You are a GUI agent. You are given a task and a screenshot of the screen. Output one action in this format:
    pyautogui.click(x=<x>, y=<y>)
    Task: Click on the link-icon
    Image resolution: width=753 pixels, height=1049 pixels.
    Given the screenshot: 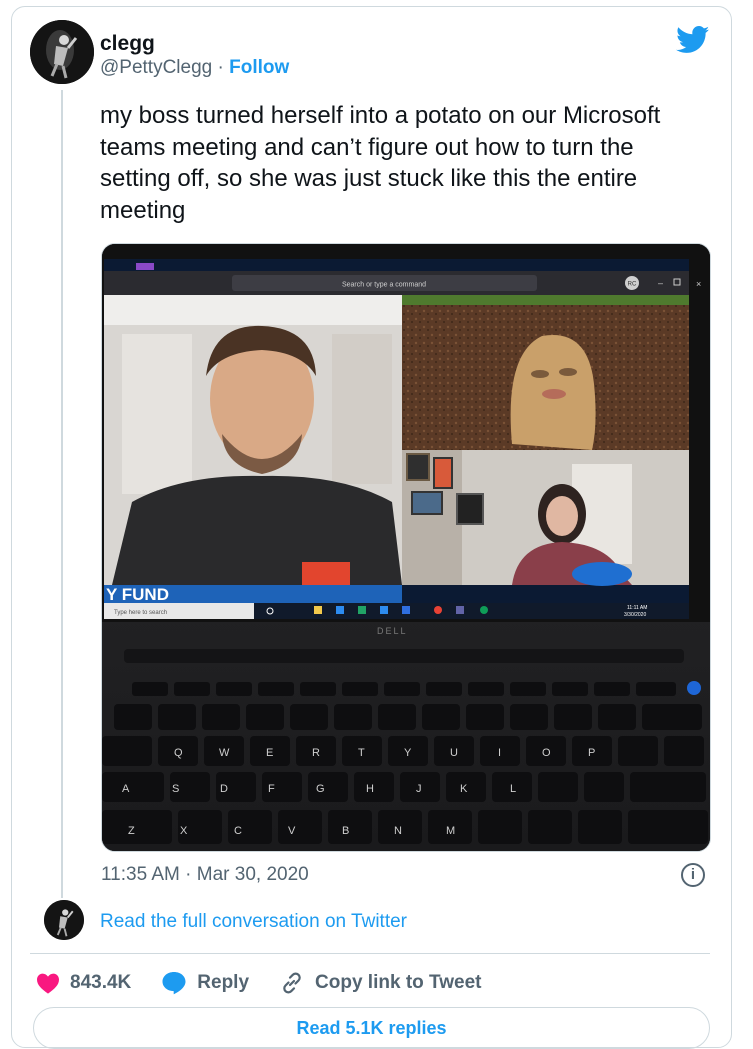 What is the action you would take?
    pyautogui.click(x=292, y=983)
    